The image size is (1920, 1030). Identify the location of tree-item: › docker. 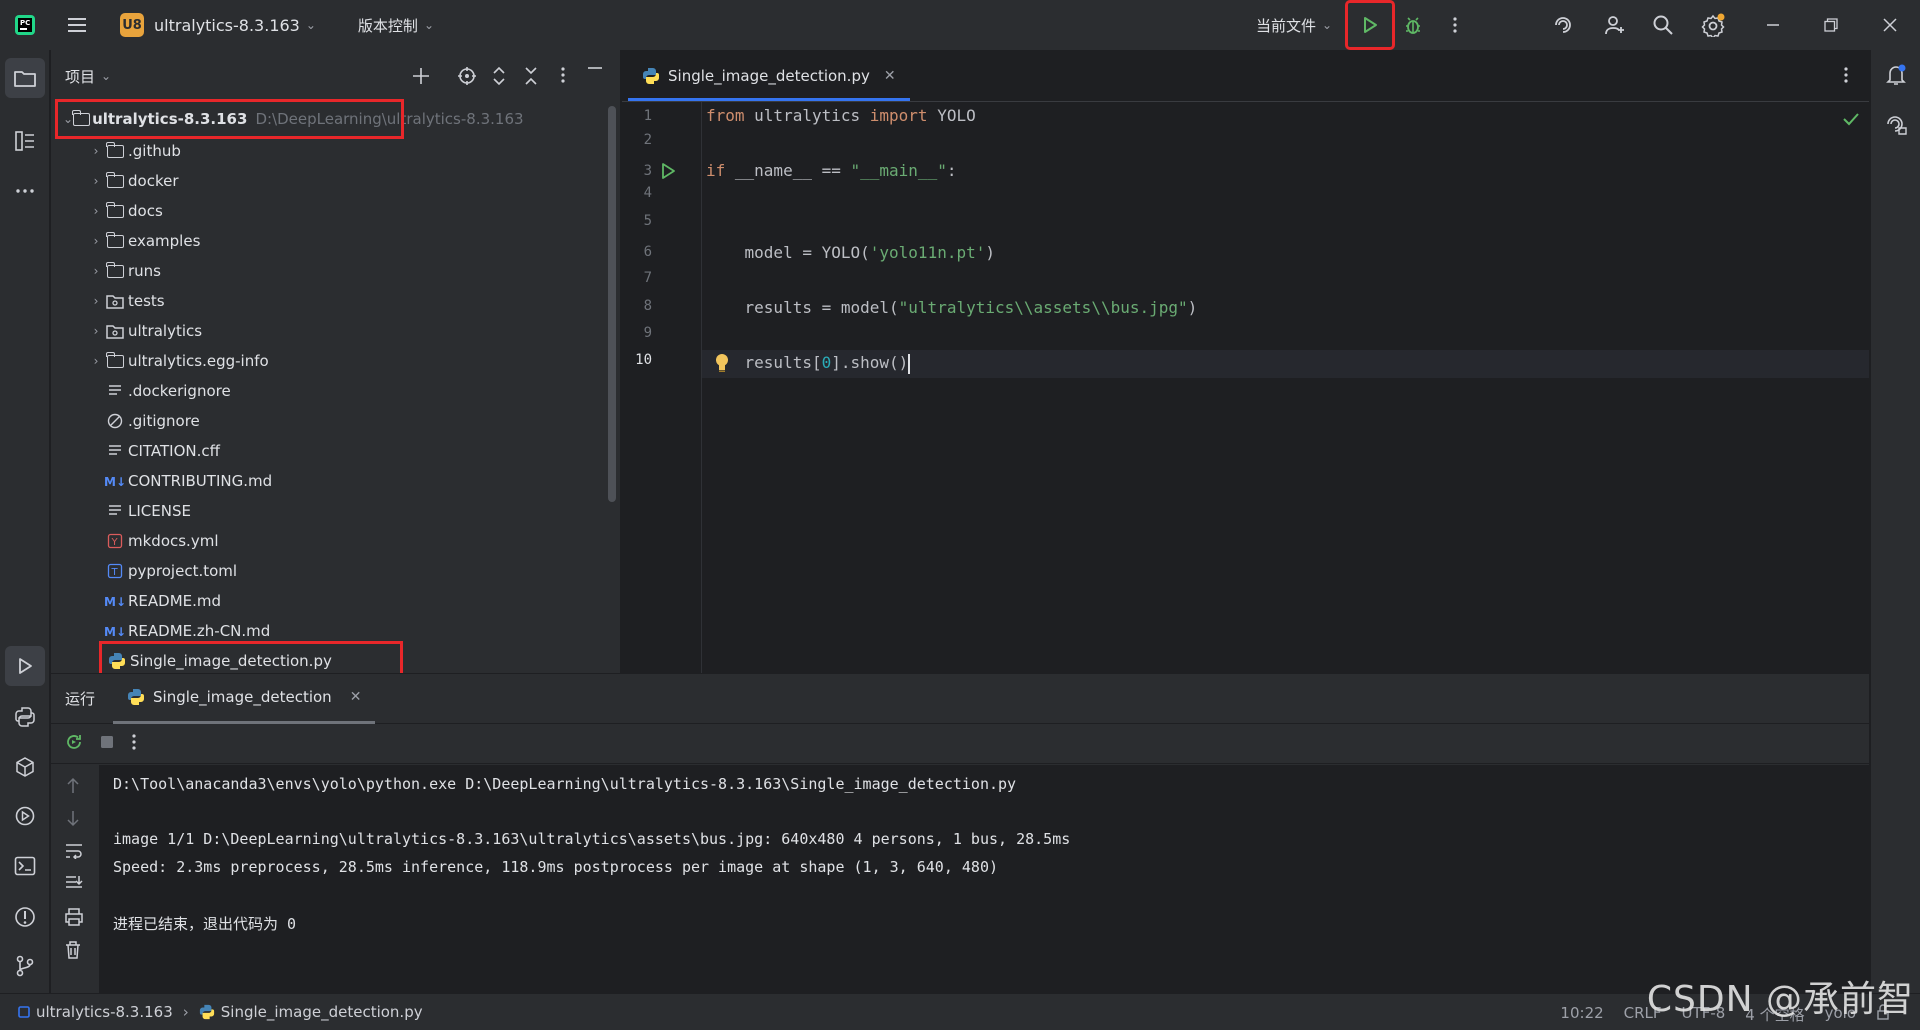
(133, 181).